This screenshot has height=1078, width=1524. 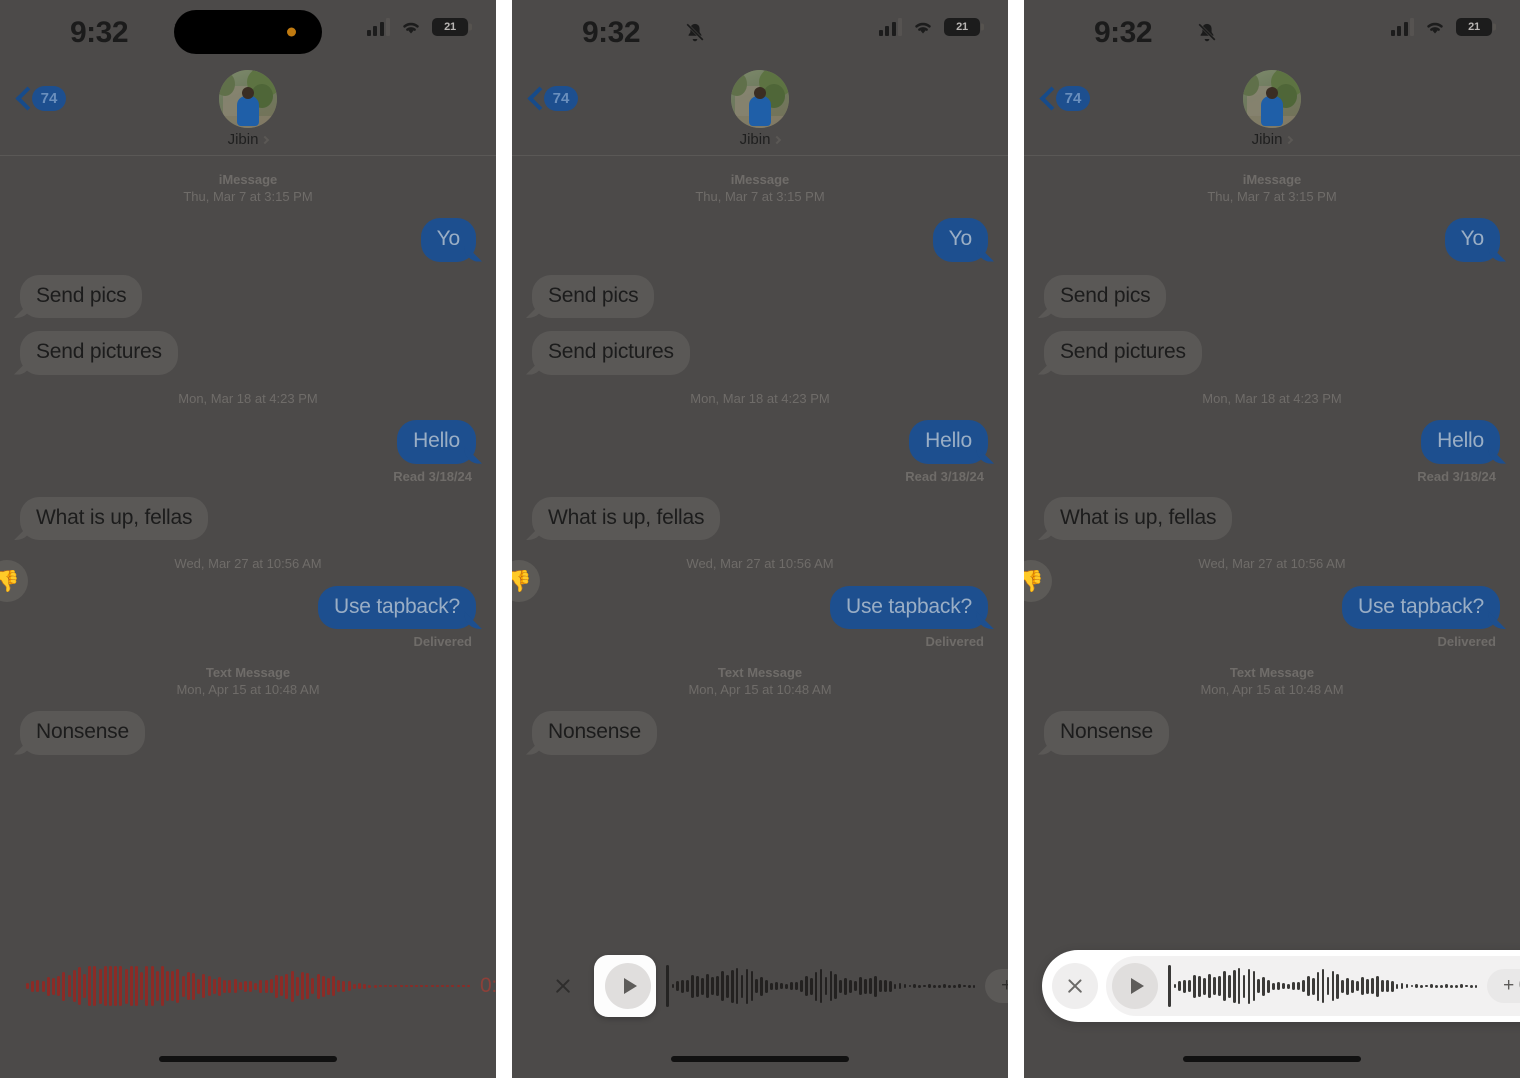 I want to click on battery-nub, so click(x=1494, y=27).